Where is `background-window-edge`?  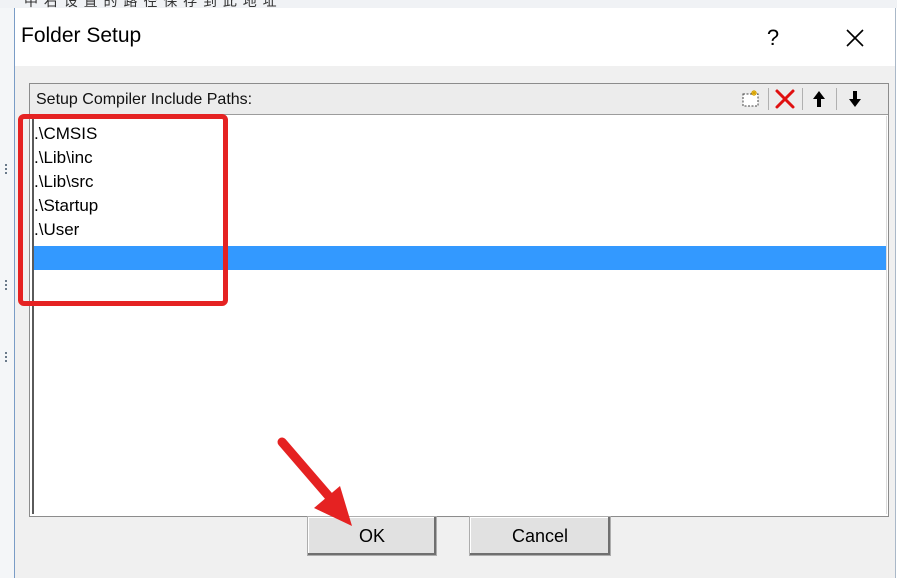
background-window-edge is located at coordinates (7, 289).